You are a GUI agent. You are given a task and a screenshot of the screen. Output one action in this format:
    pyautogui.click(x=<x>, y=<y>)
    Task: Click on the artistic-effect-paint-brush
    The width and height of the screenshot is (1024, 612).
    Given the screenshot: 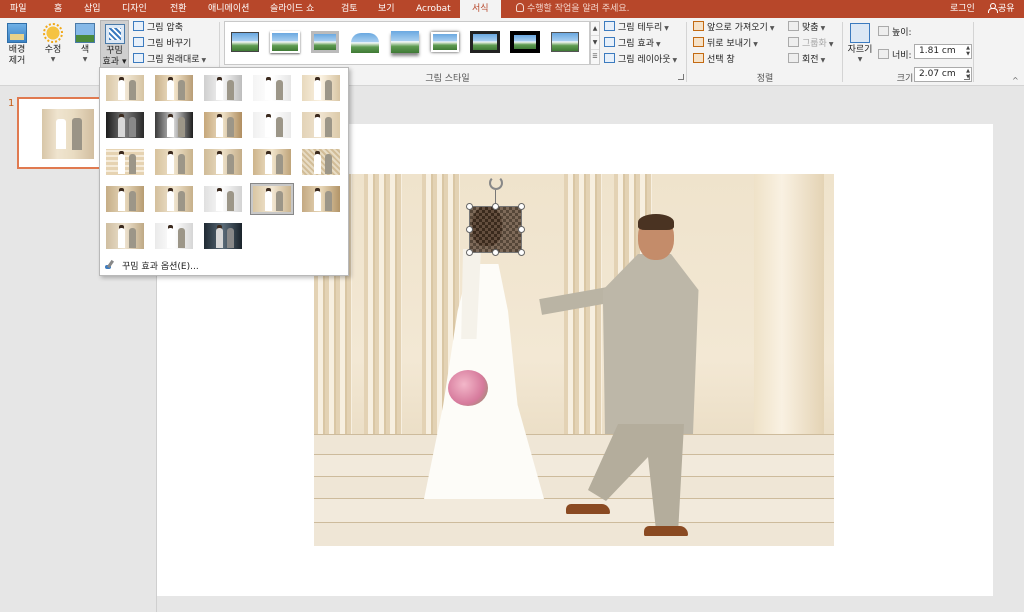 What is the action you would take?
    pyautogui.click(x=223, y=125)
    